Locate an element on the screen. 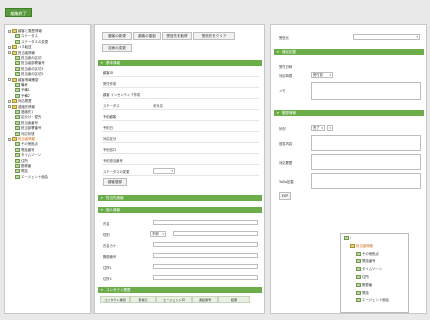  status-select: 完了 is located at coordinates (318, 128).